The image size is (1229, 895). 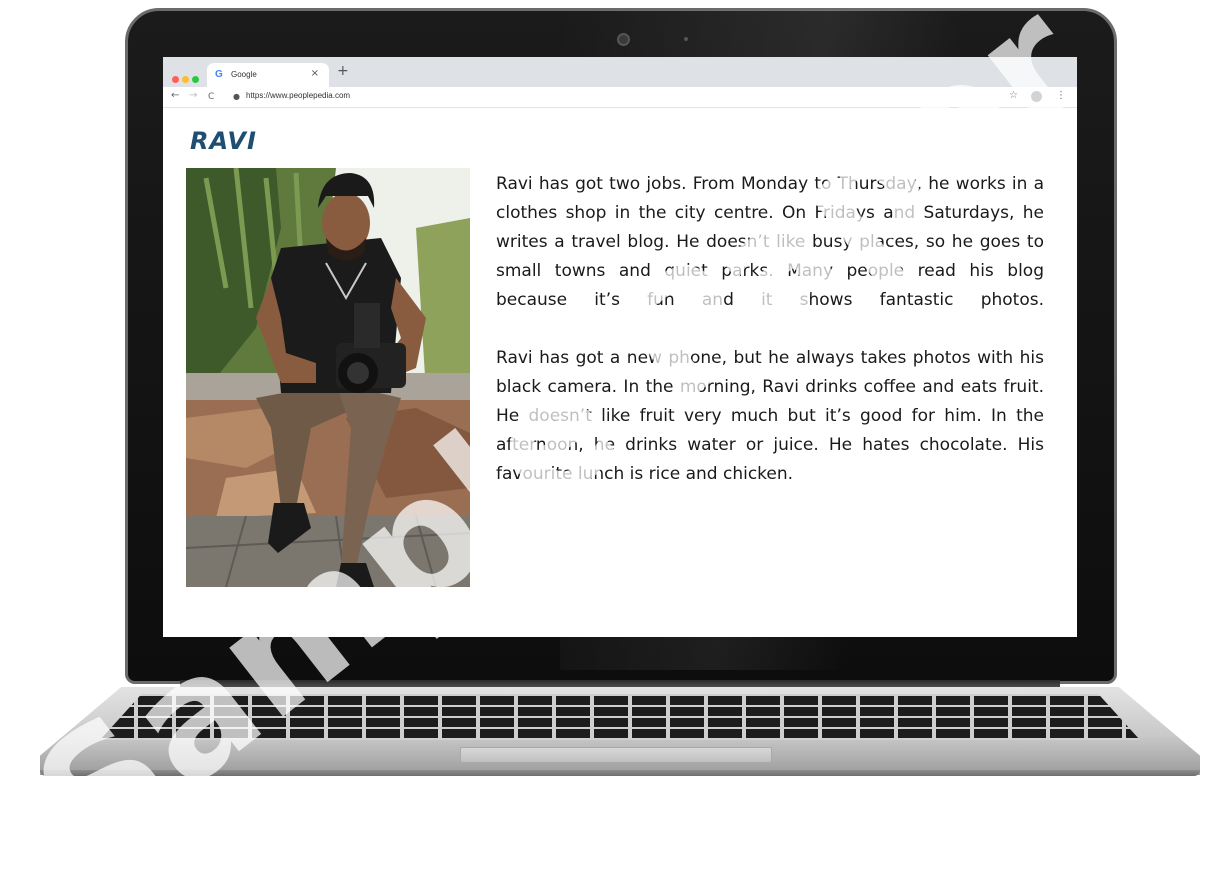 What do you see at coordinates (1013, 95) in the screenshot?
I see `bookmark-star-icon: ☆` at bounding box center [1013, 95].